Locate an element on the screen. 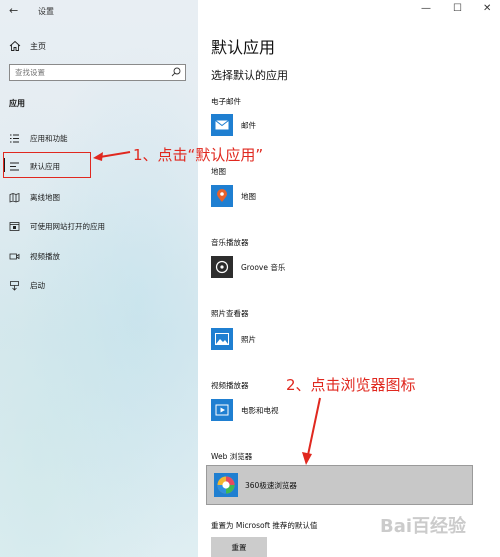  sidebar-item-offline-maps: 离线地图 is located at coordinates (34, 197).